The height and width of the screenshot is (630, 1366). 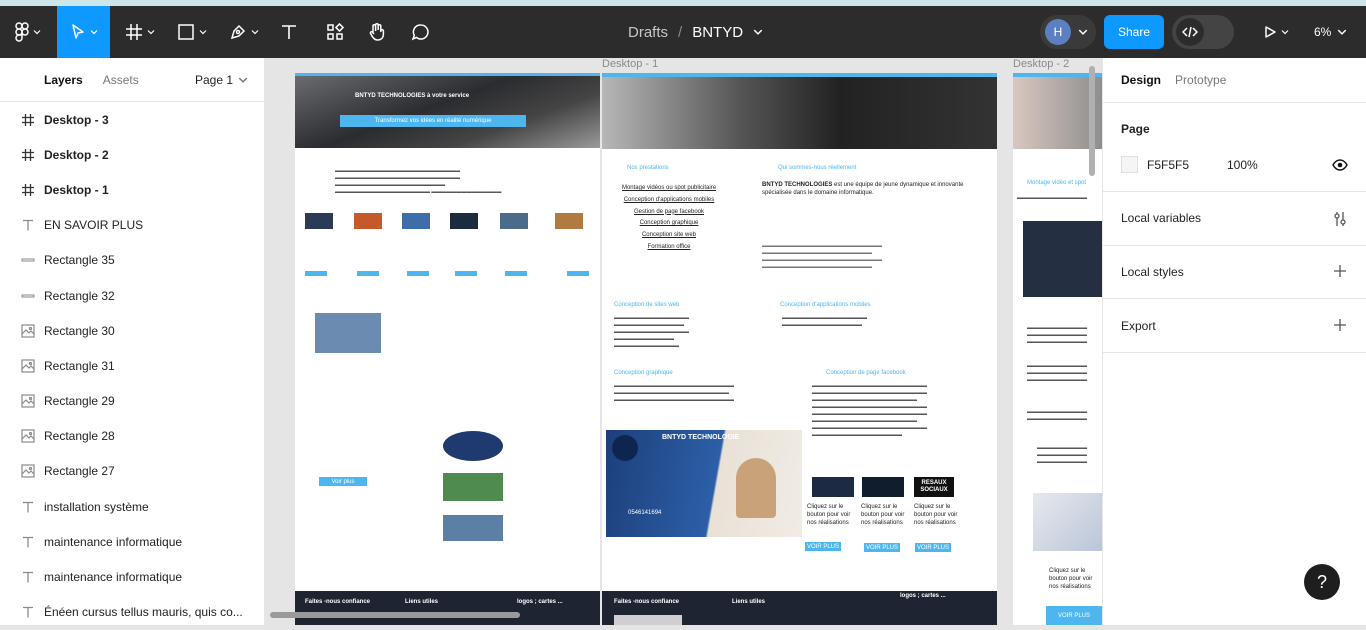 What do you see at coordinates (377, 32) in the screenshot?
I see `hand-tool-button` at bounding box center [377, 32].